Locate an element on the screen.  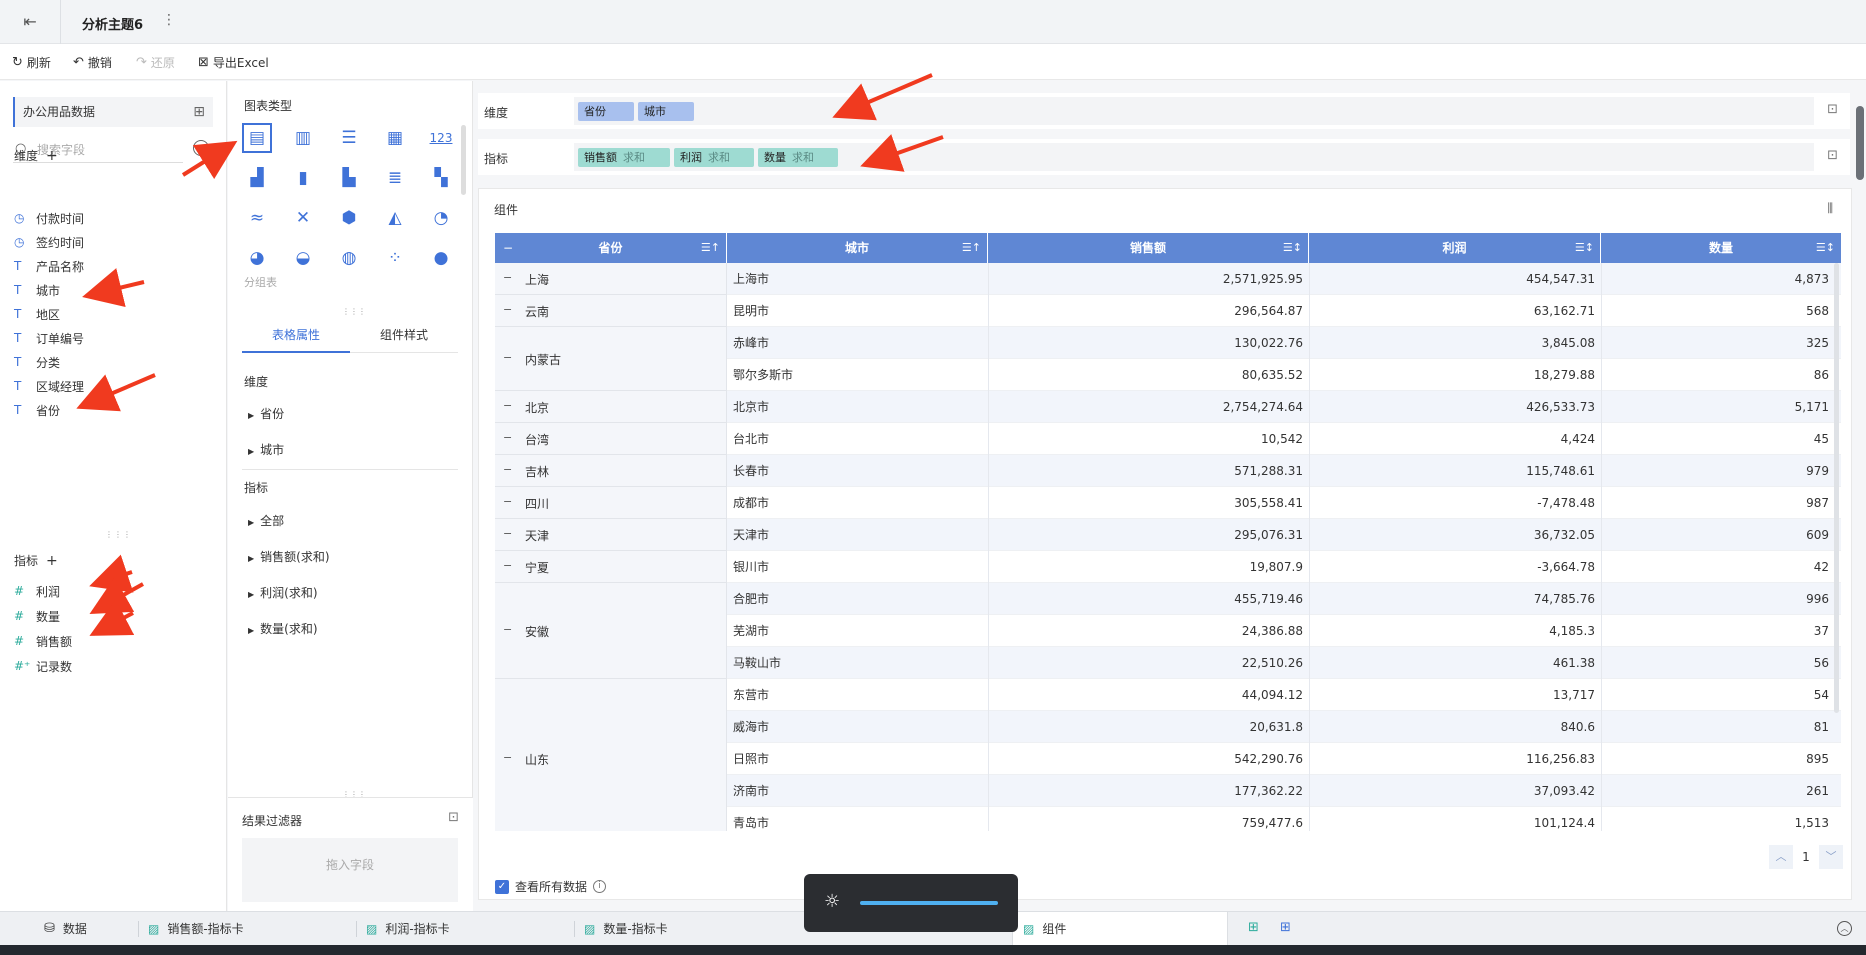
gauge-chart-icon: ◔ is located at coordinates (441, 218).